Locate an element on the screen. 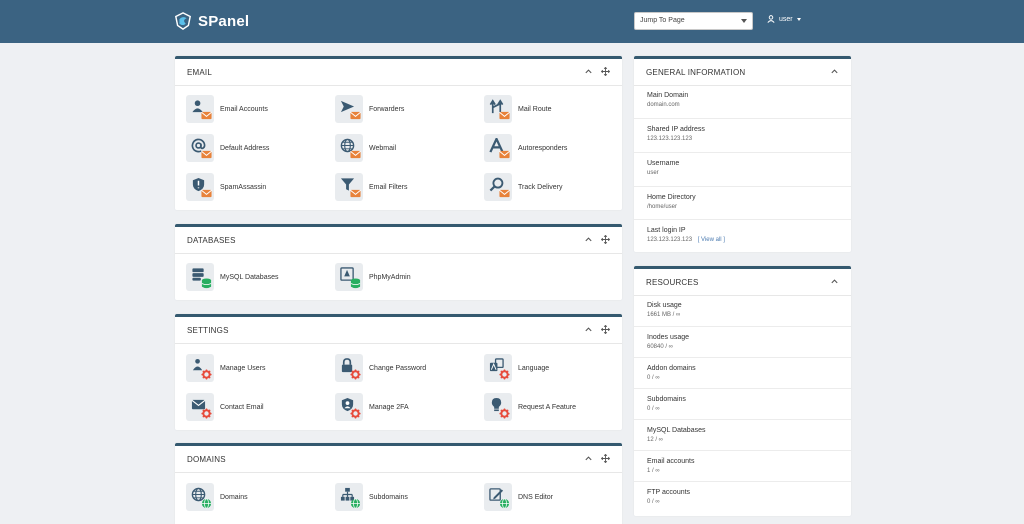 This screenshot has height=524, width=1024. tile-label: Language is located at coordinates (534, 368).